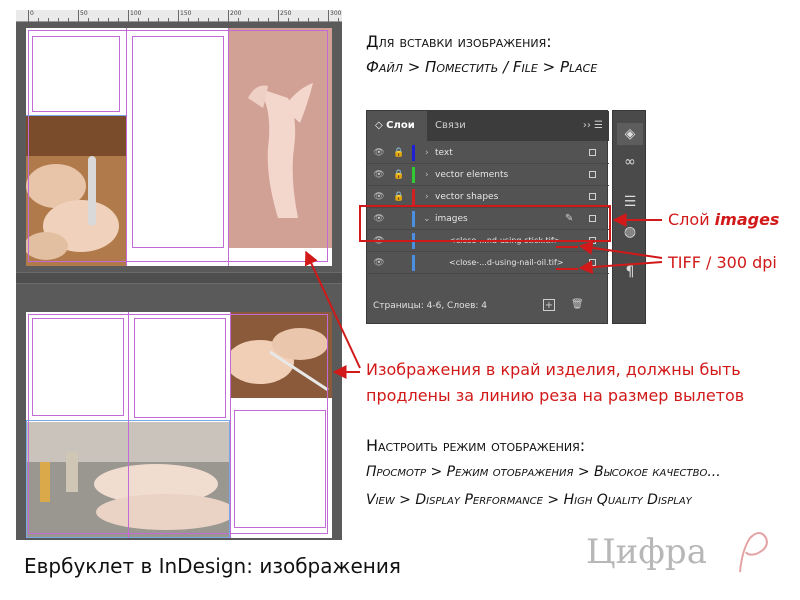  I want to click on layer-row-text: 👁 🔒 › text, so click(488, 153).